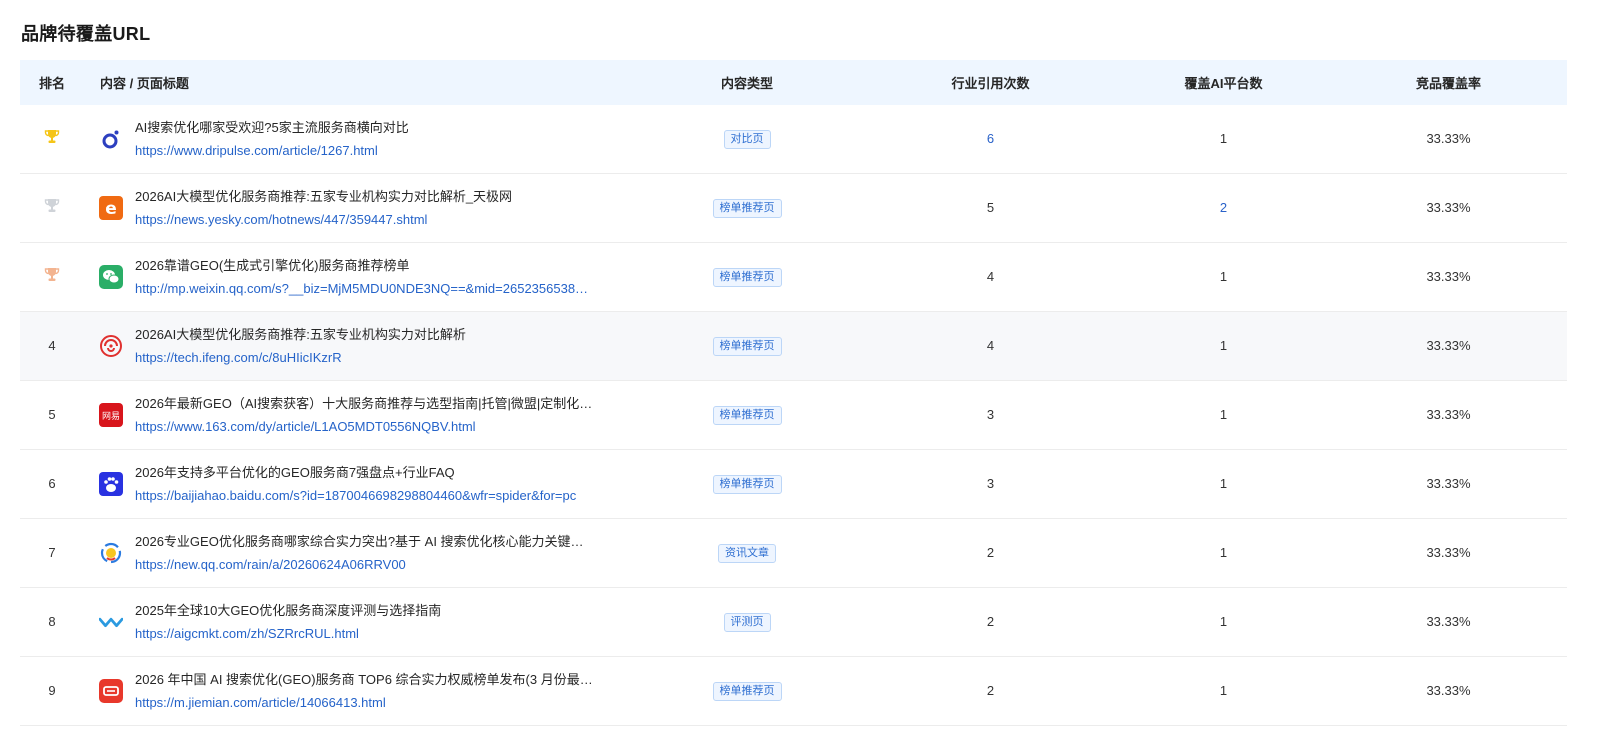 This screenshot has width=1612, height=747. Describe the element at coordinates (111, 346) in the screenshot. I see `ifeng-icon` at that location.